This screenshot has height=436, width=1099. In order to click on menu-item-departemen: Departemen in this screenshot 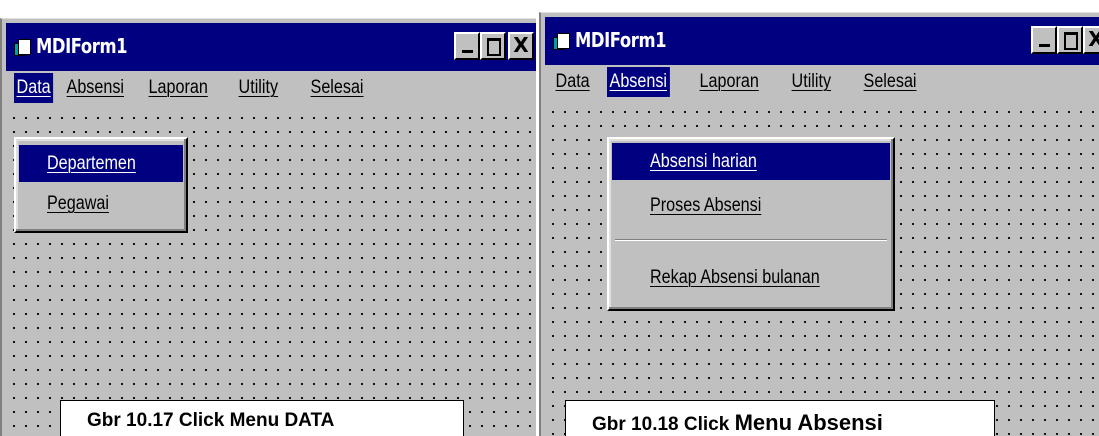, I will do `click(101, 163)`.